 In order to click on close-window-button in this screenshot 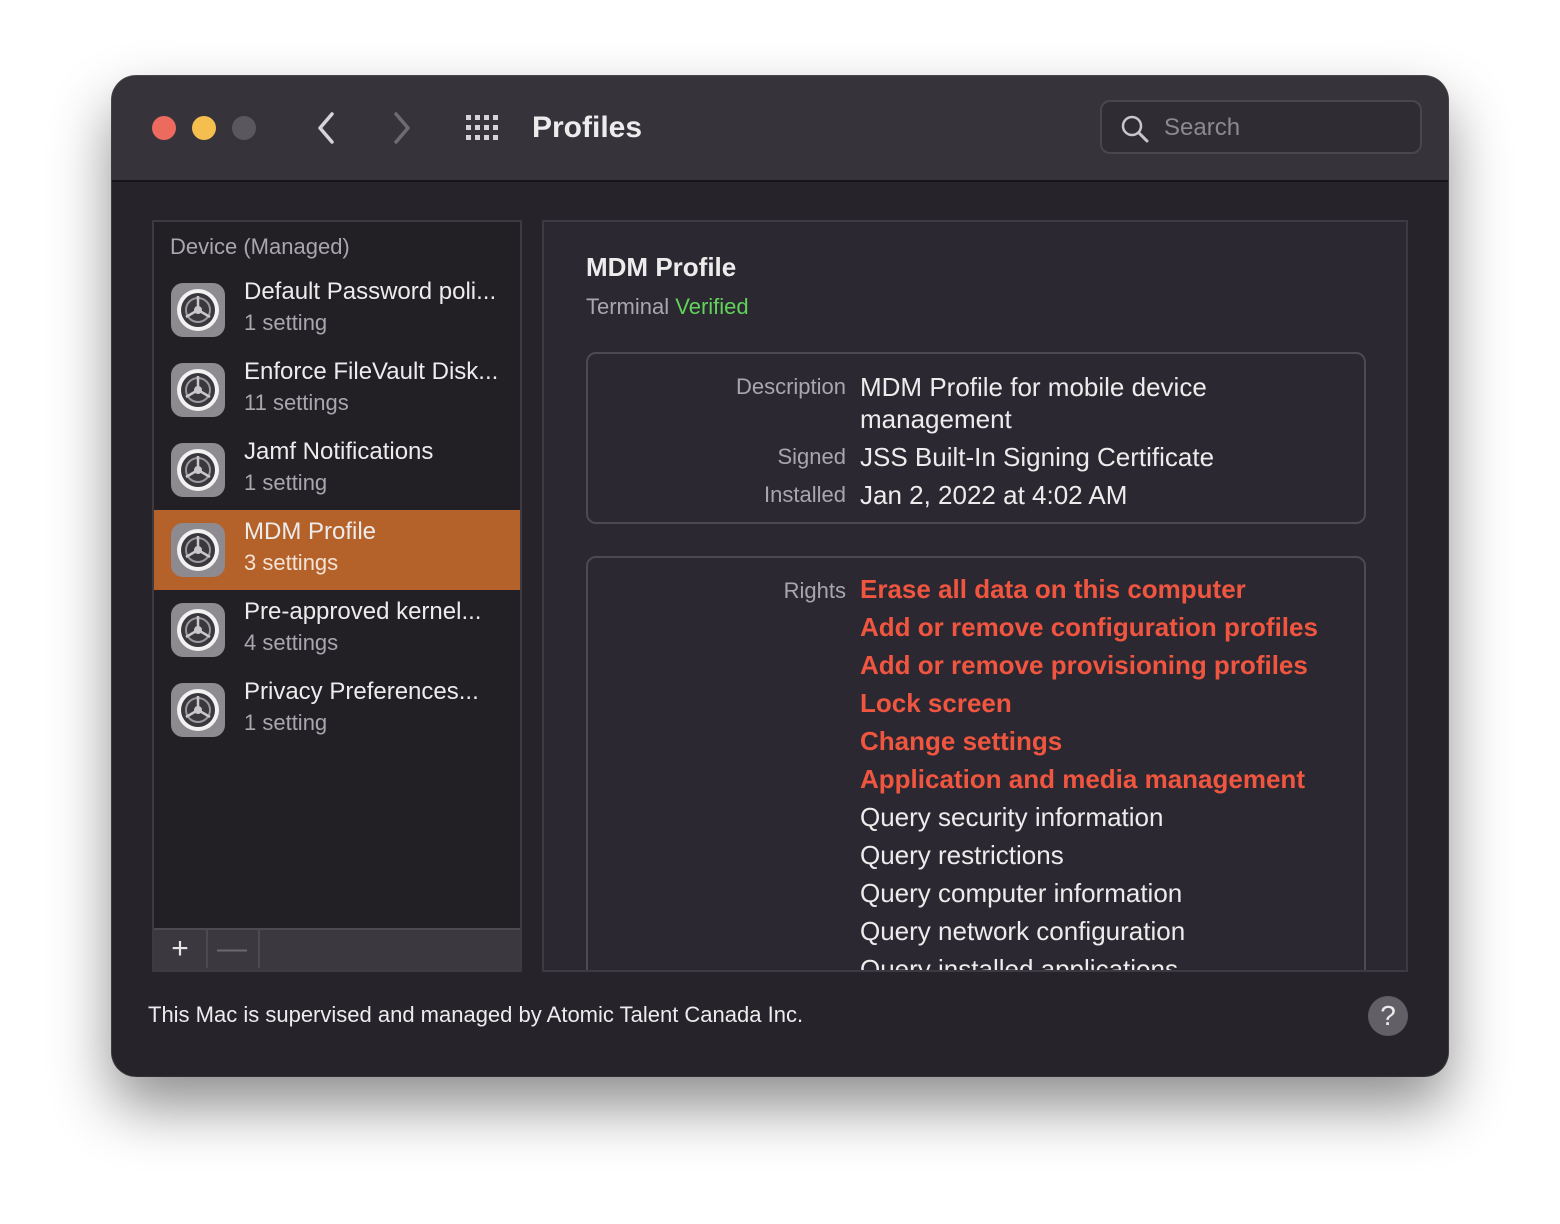, I will do `click(164, 128)`.